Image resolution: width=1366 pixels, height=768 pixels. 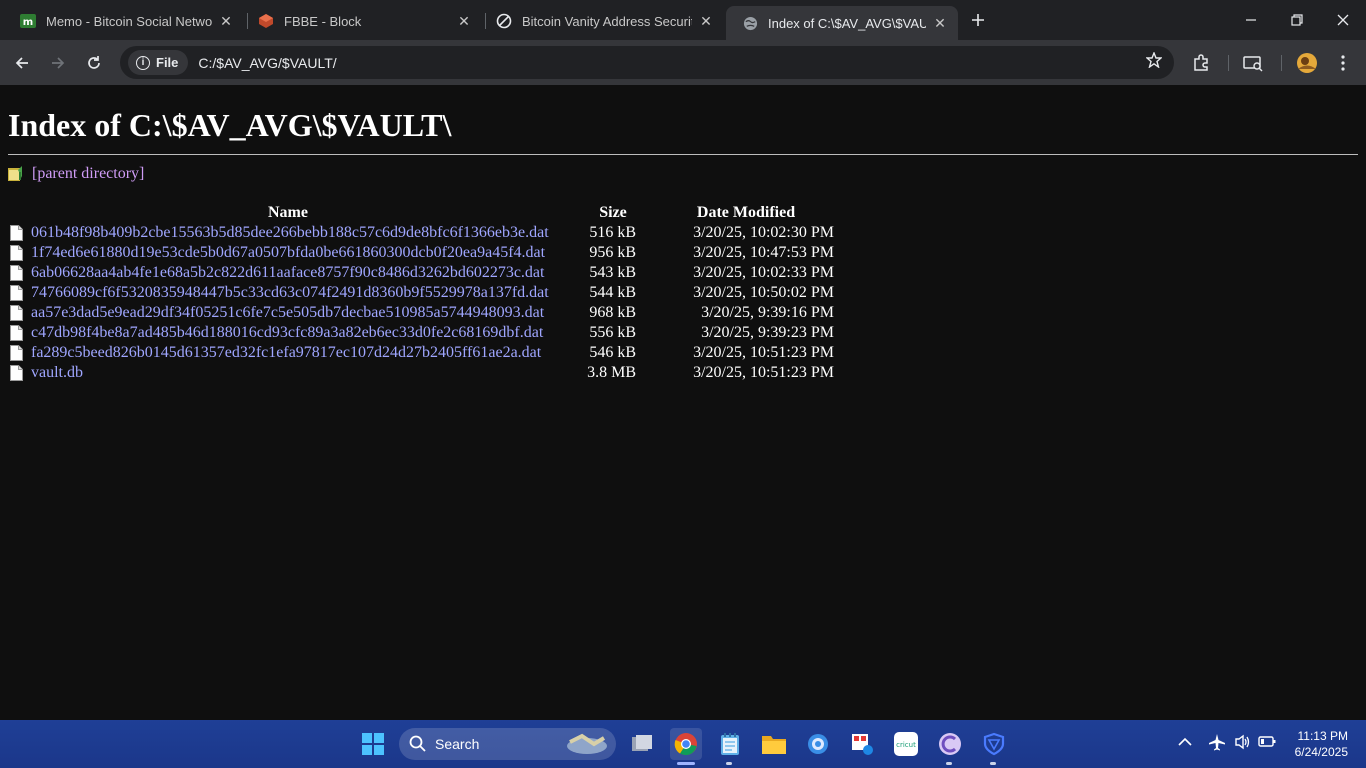 I want to click on taskbar-trust-wallet, so click(x=994, y=744).